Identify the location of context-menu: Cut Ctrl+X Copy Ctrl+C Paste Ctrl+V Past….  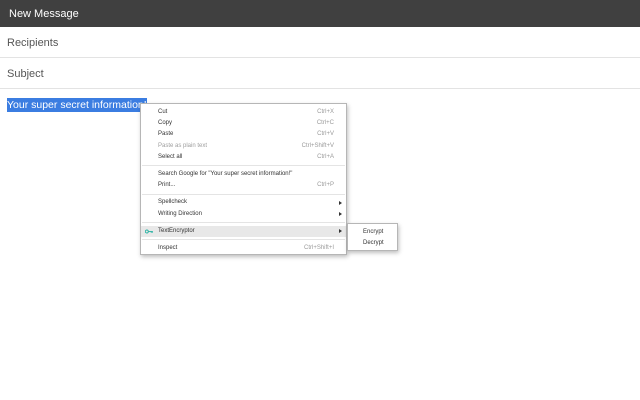
(243, 179).